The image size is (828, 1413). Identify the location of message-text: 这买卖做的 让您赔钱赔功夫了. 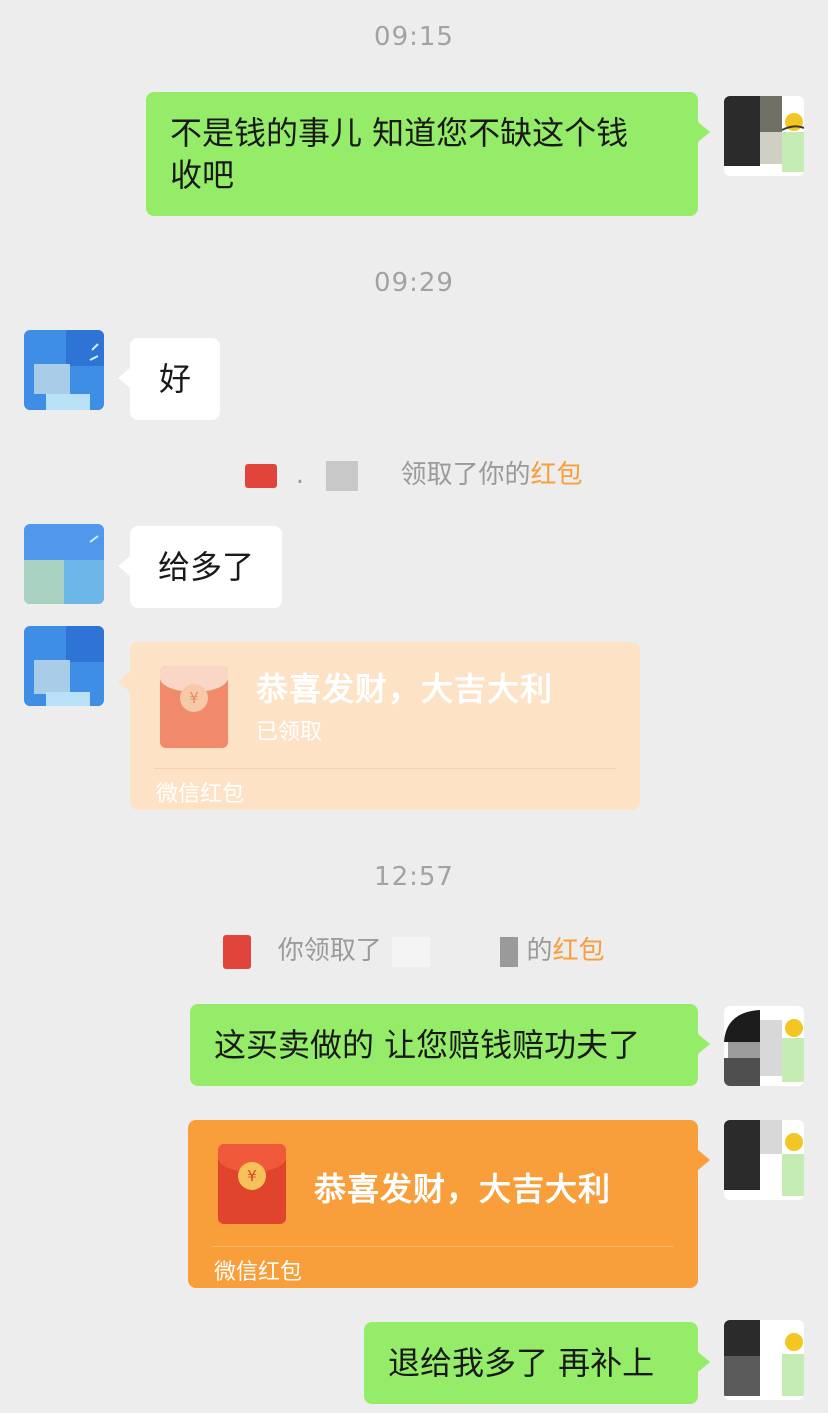
(427, 1045).